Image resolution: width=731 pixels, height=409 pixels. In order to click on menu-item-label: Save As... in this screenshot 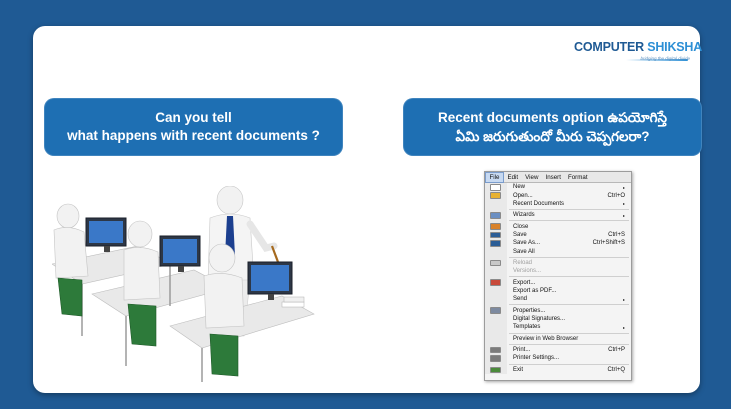, I will do `click(527, 243)`.